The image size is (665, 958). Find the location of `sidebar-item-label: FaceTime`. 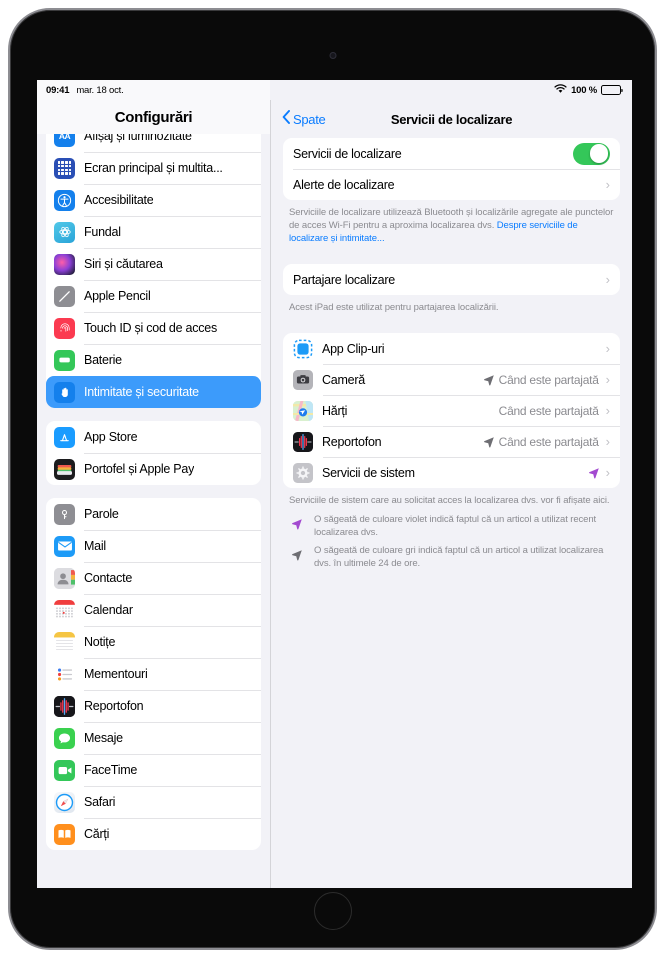

sidebar-item-label: FaceTime is located at coordinates (111, 770).